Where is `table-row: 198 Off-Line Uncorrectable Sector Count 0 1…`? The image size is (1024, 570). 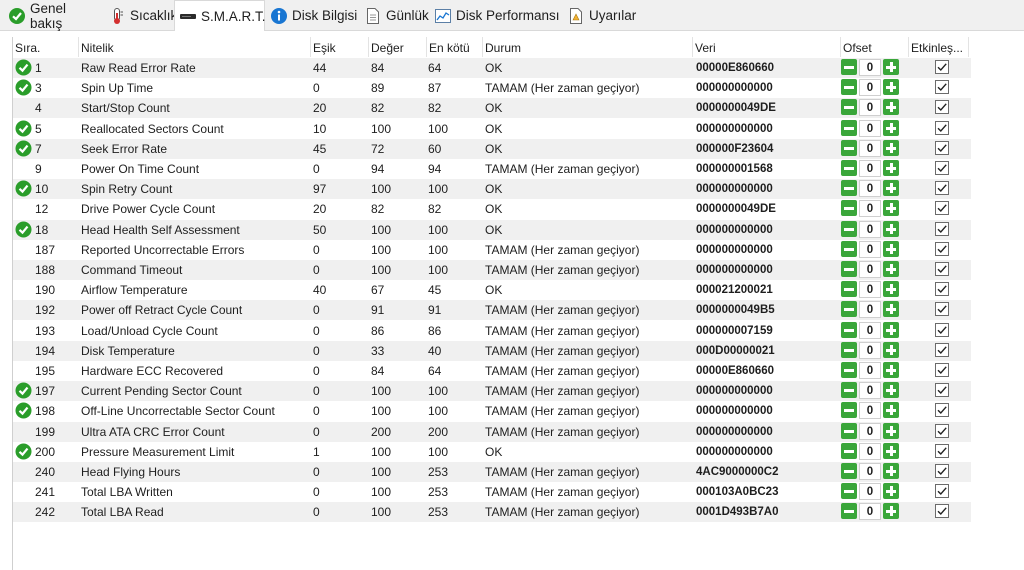 table-row: 198 Off-Line Uncorrectable Sector Count 0 1… is located at coordinates (492, 411).